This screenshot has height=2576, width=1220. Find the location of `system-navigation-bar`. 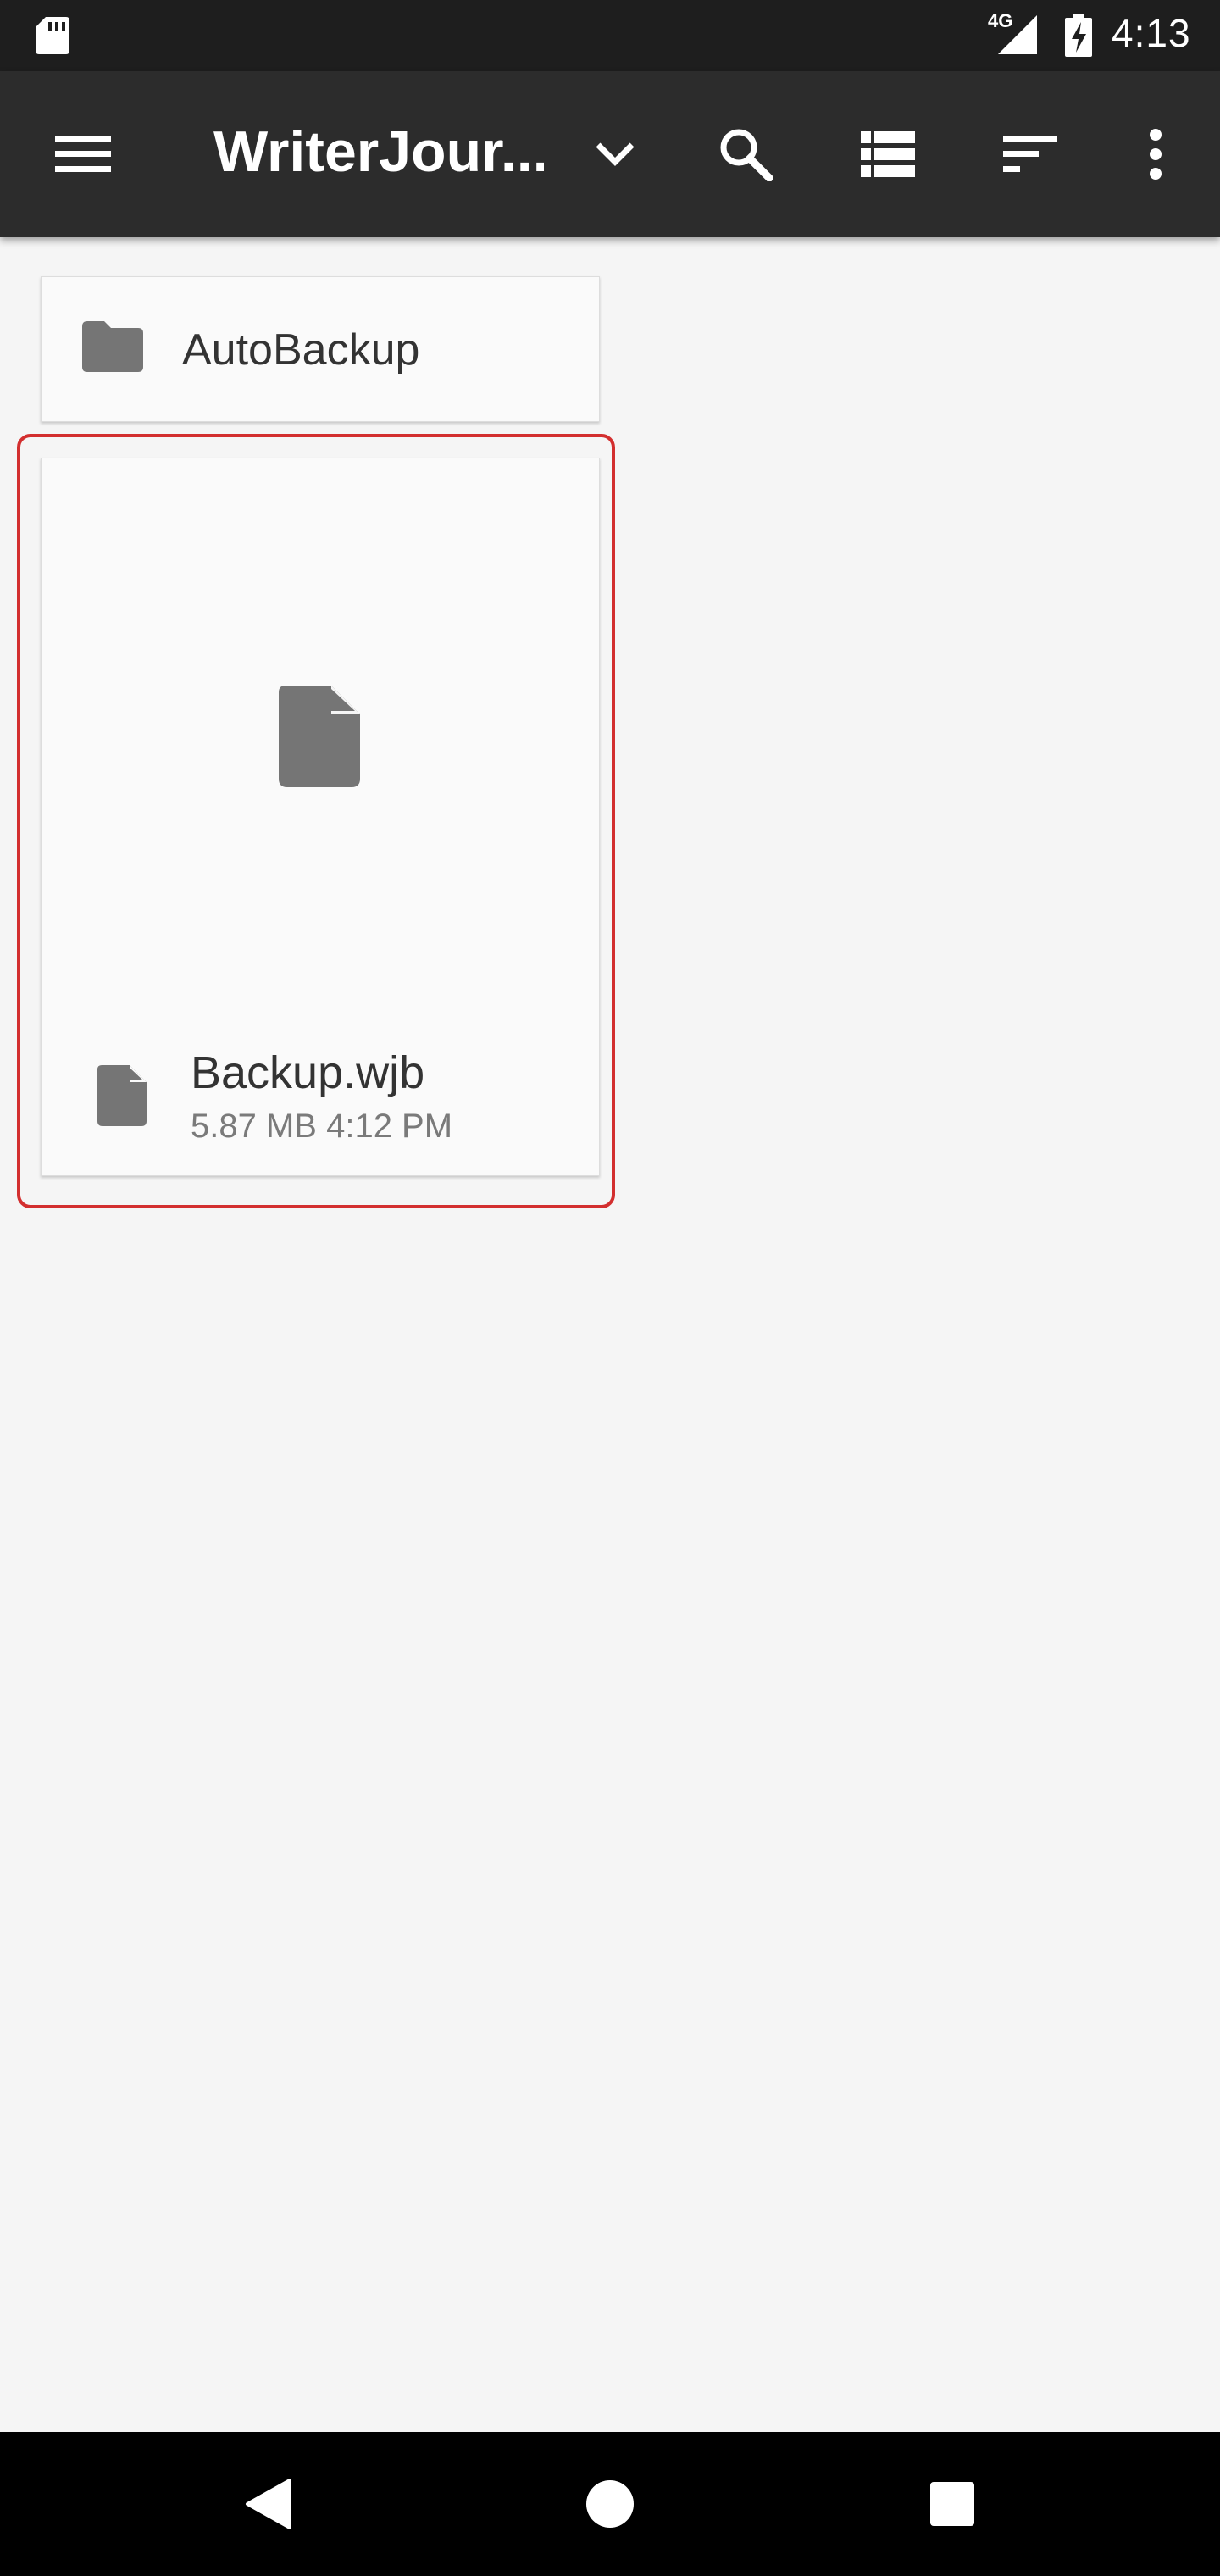

system-navigation-bar is located at coordinates (610, 2504).